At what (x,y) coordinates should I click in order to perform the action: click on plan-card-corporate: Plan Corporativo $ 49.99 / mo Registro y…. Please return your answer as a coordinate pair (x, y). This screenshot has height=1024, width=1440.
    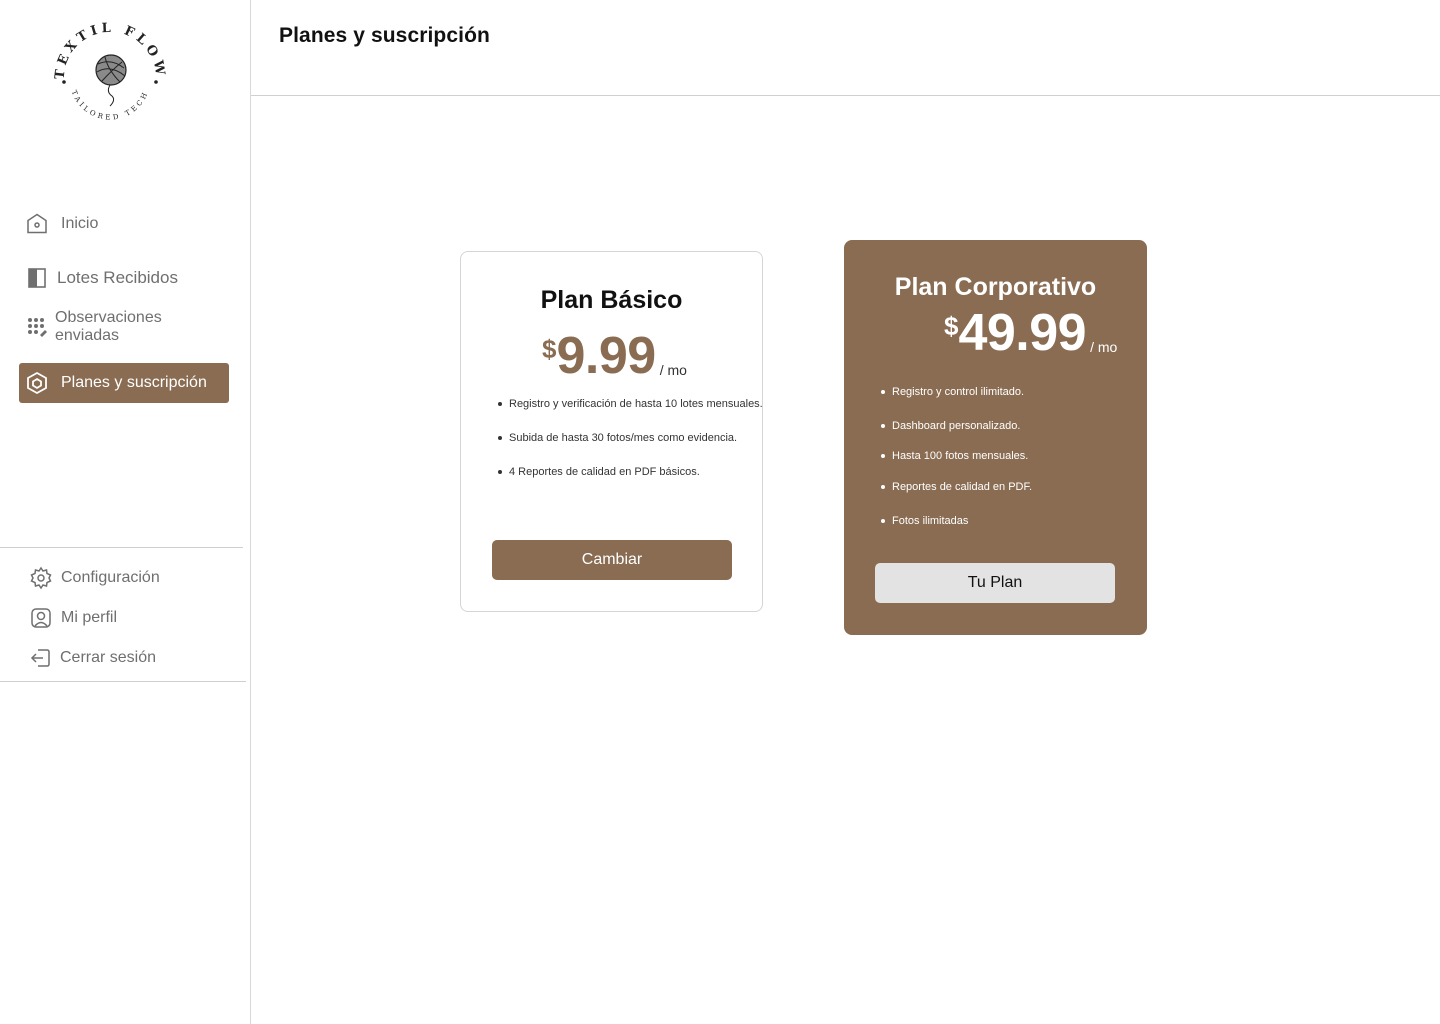
    Looking at the image, I should click on (995, 437).